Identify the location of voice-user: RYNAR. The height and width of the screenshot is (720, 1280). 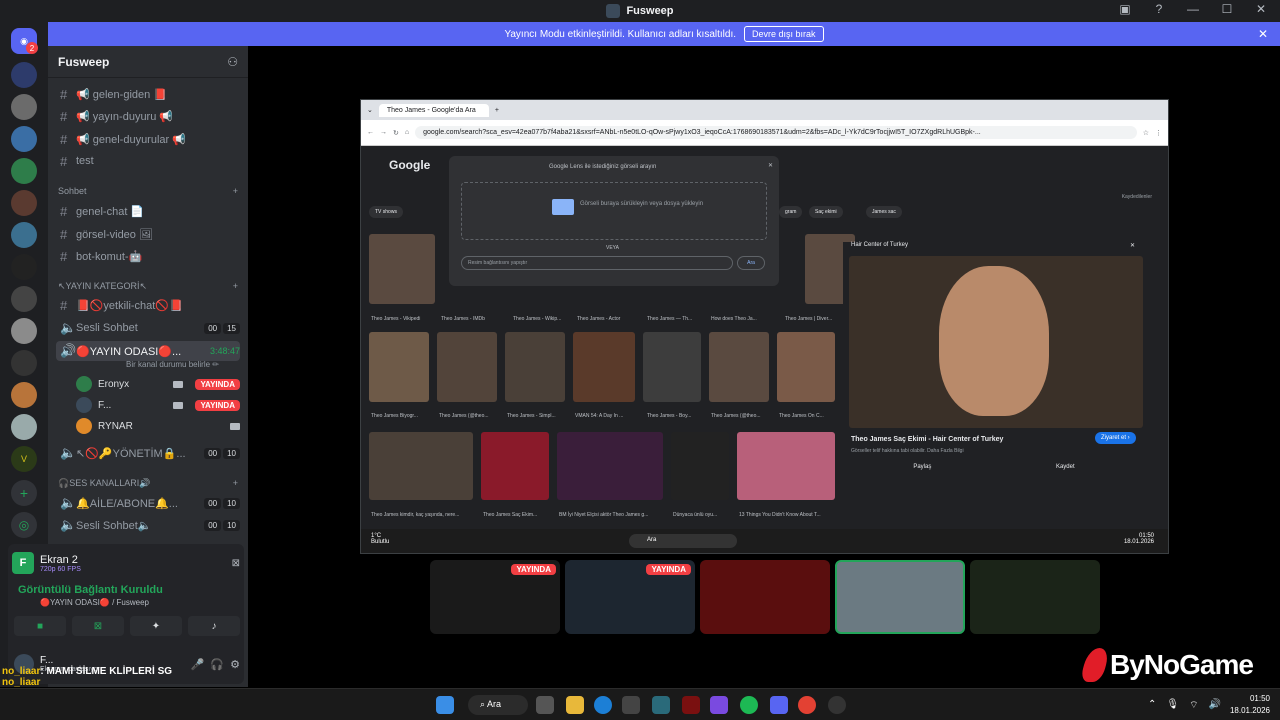
(158, 426).